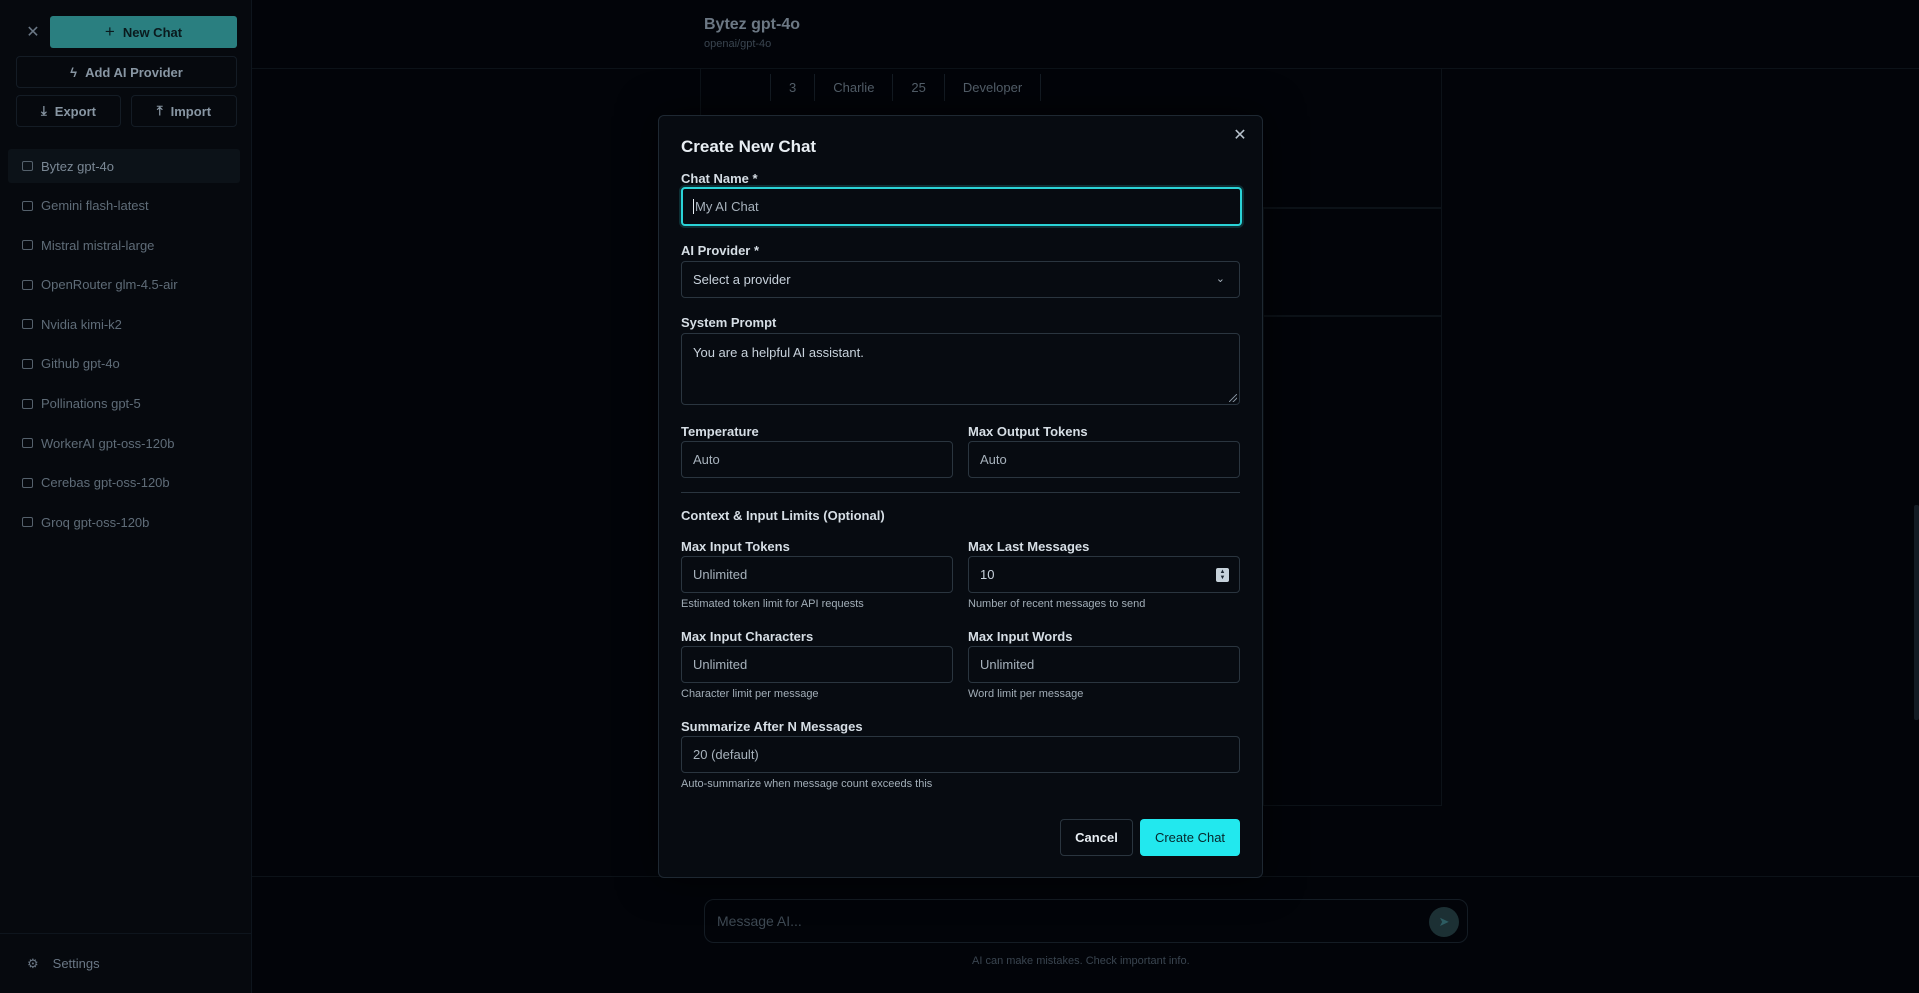 The height and width of the screenshot is (993, 1919). What do you see at coordinates (80, 364) in the screenshot?
I see `chat-list-item-label: Github gpt-4o` at bounding box center [80, 364].